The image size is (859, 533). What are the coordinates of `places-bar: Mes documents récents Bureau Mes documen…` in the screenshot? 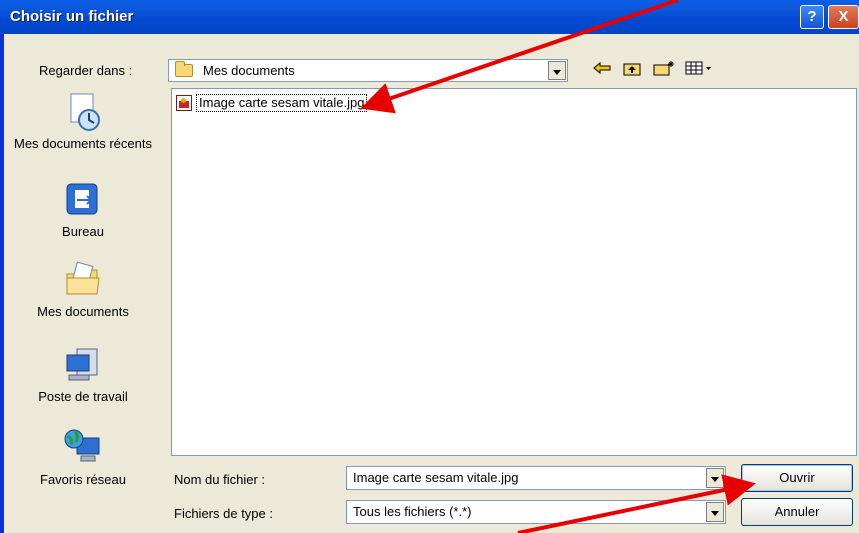 It's located at (88, 289).